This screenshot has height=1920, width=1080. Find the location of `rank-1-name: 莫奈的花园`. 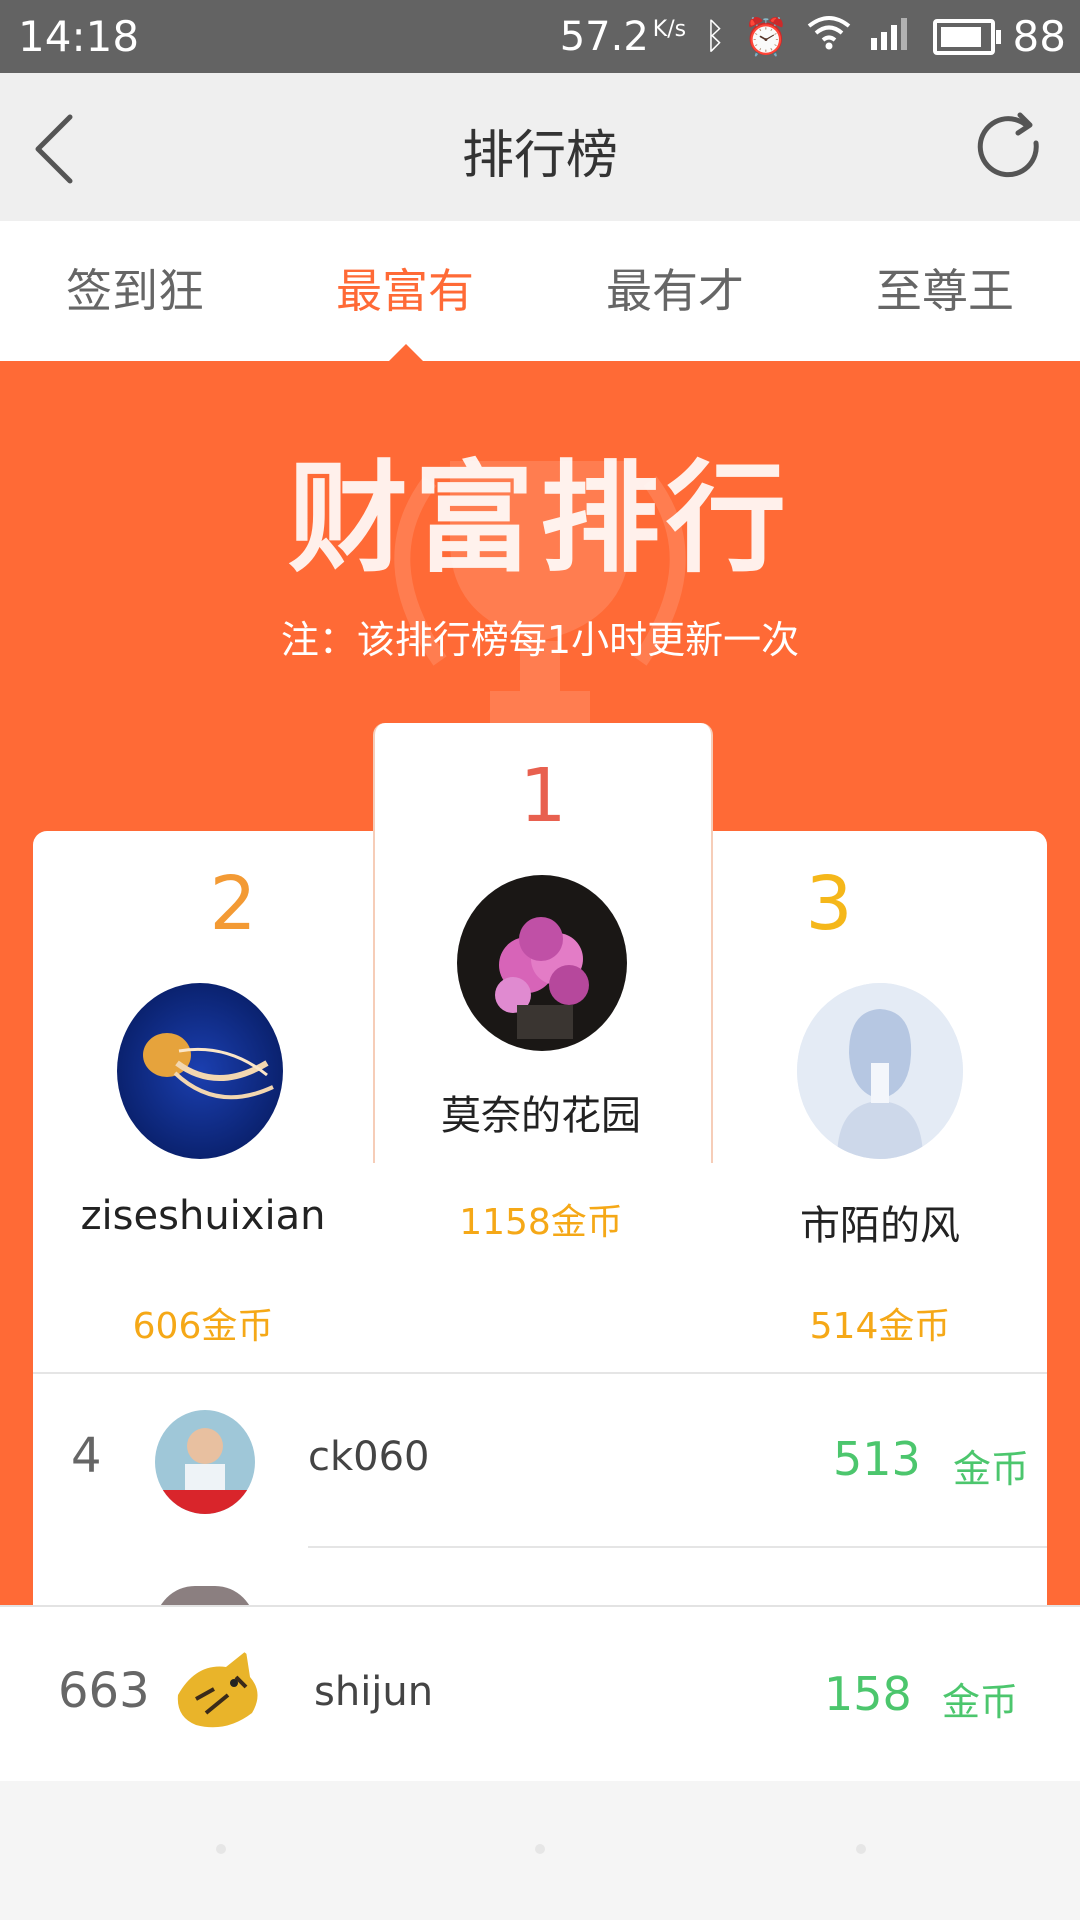

rank-1-name: 莫奈的花园 is located at coordinates (541, 1116).